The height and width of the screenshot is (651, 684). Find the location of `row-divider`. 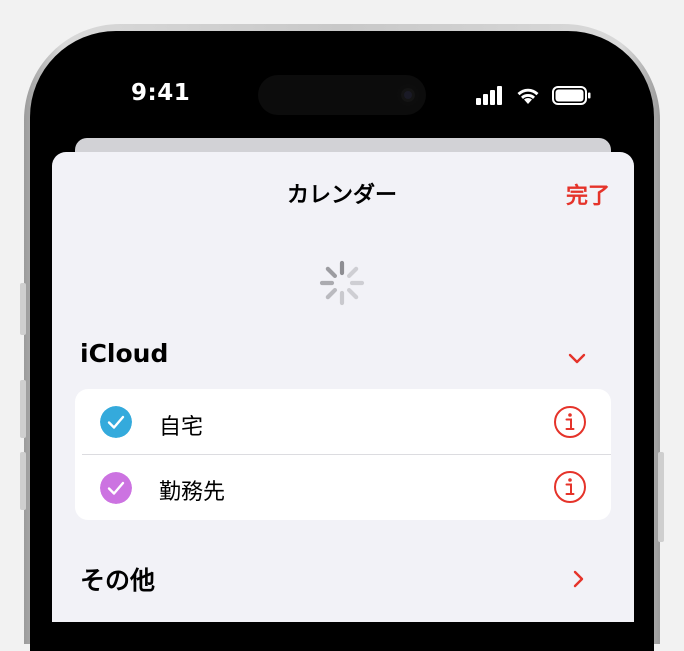

row-divider is located at coordinates (346, 454).